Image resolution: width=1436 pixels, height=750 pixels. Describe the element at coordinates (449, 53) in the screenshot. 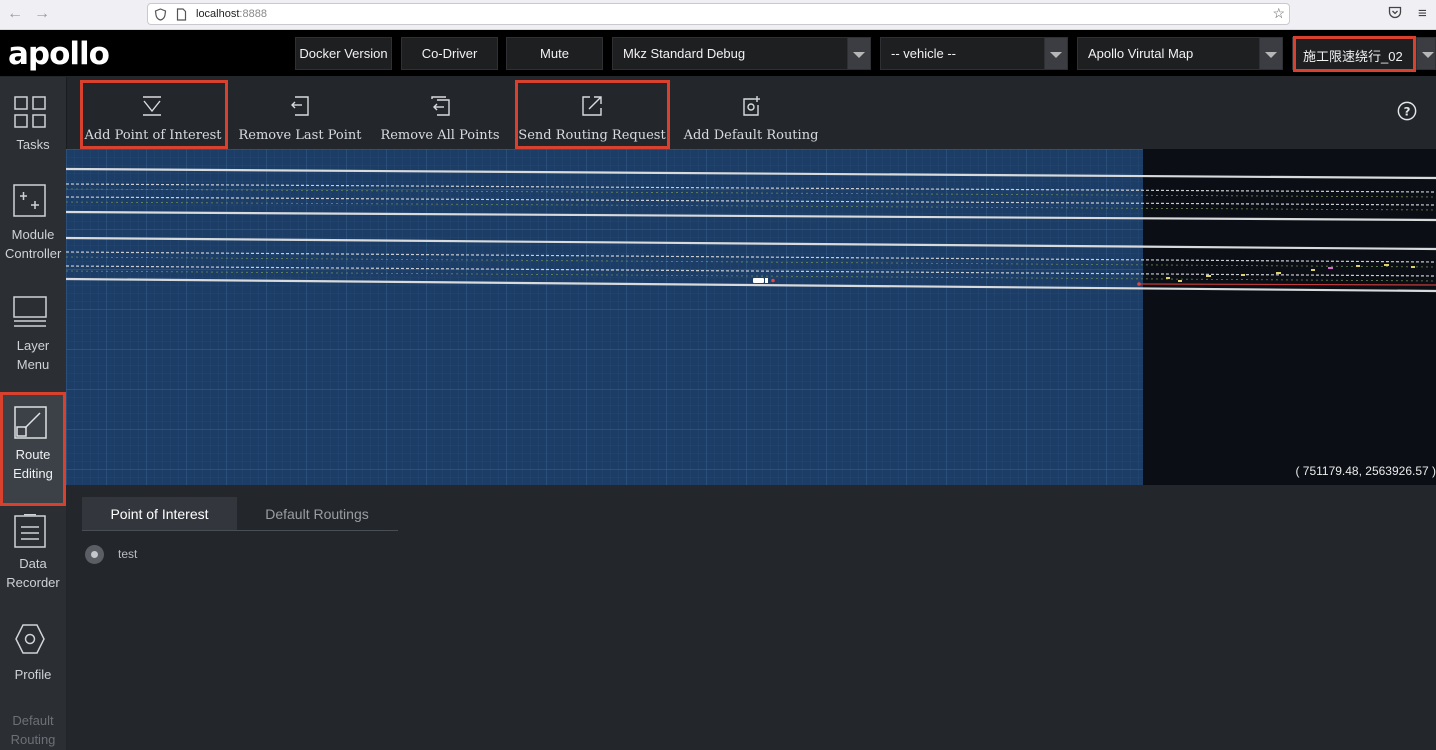

I see `co-driver-button: Co-Driver` at that location.